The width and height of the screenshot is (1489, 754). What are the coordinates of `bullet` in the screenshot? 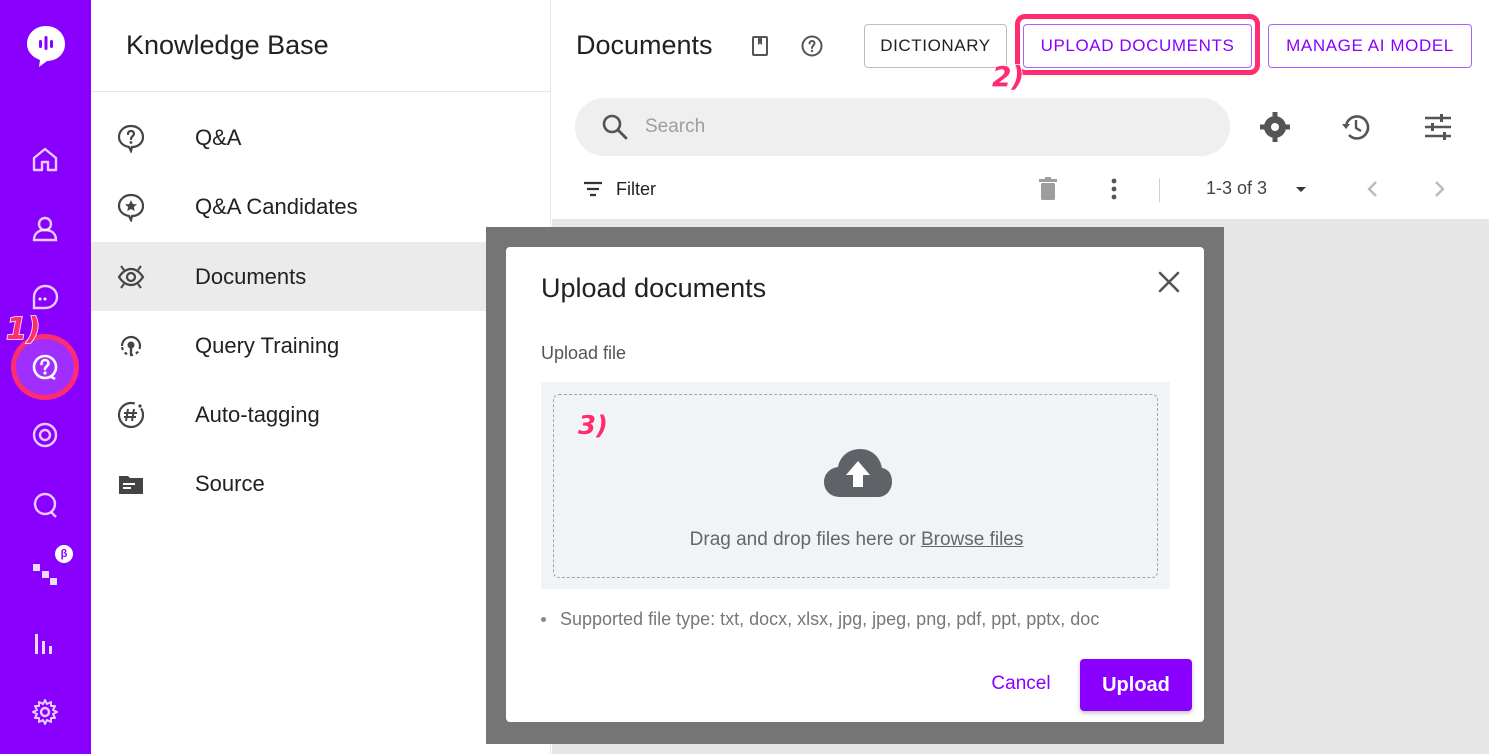 It's located at (543, 619).